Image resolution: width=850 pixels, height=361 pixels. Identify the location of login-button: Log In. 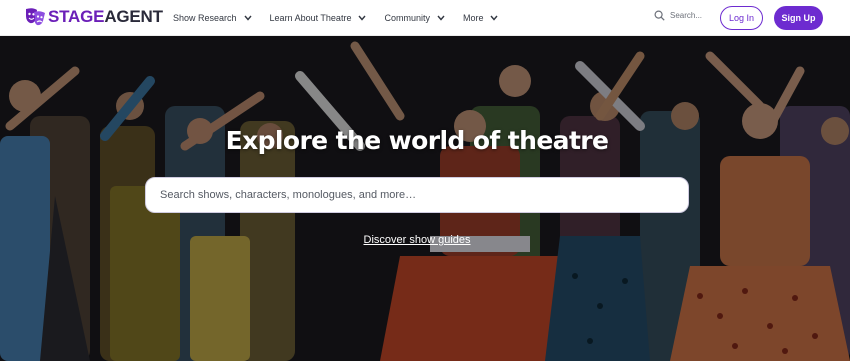
(741, 18).